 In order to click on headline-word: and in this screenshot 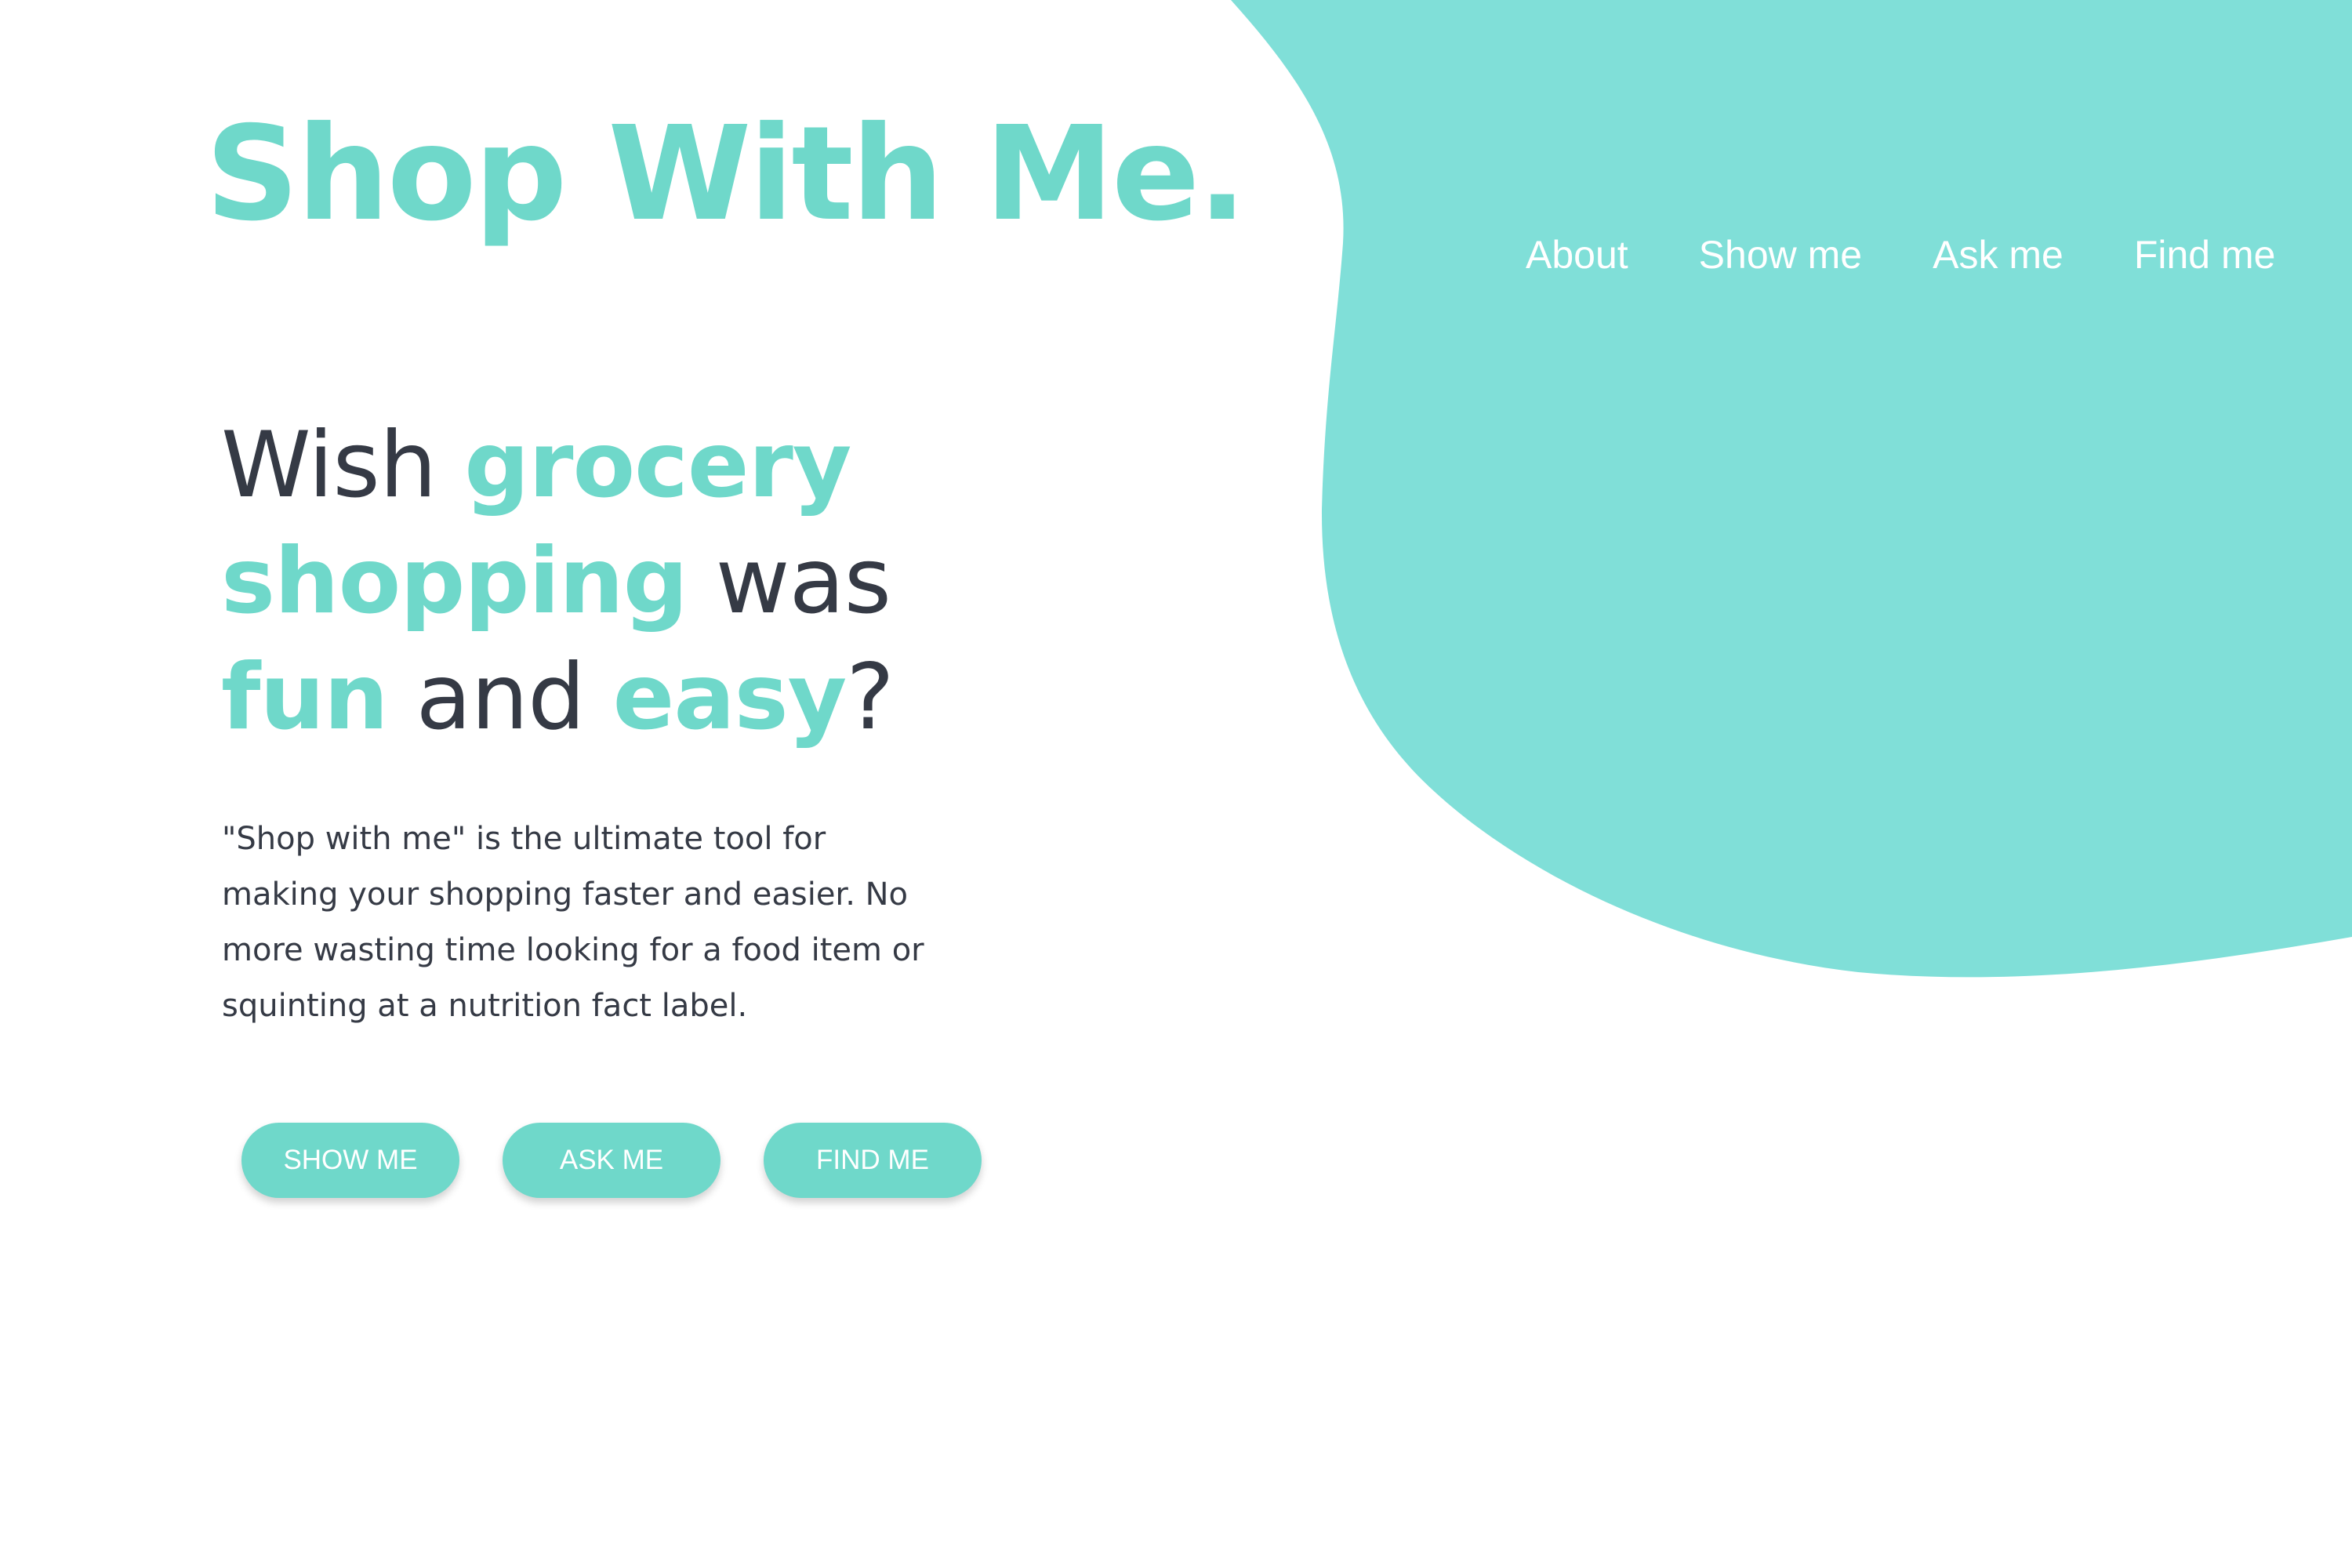, I will do `click(501, 697)`.